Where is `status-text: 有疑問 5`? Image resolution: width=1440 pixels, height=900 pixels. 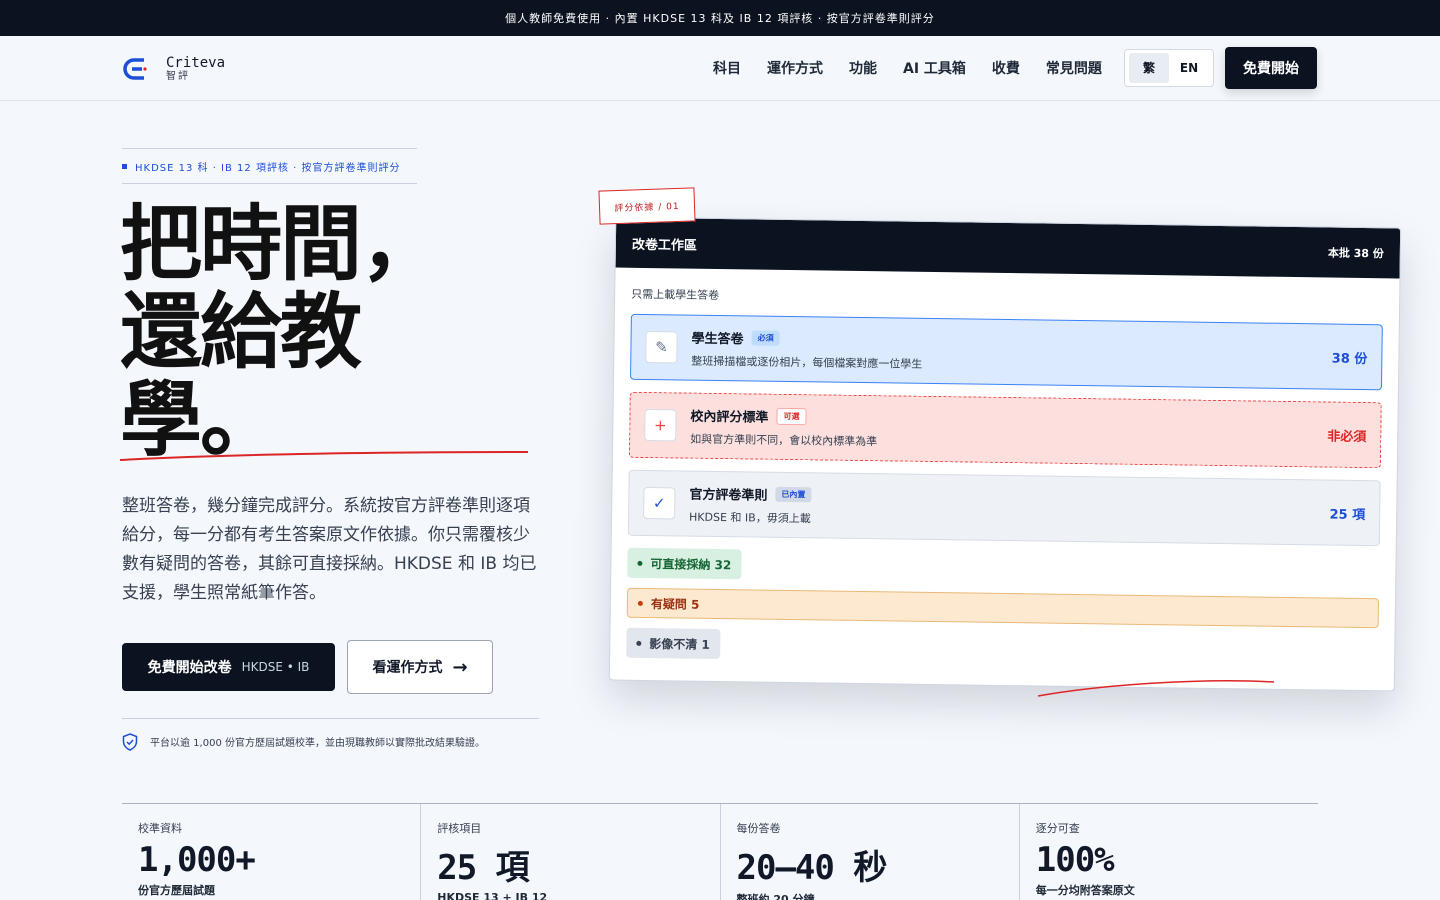
status-text: 有疑問 5 is located at coordinates (675, 604).